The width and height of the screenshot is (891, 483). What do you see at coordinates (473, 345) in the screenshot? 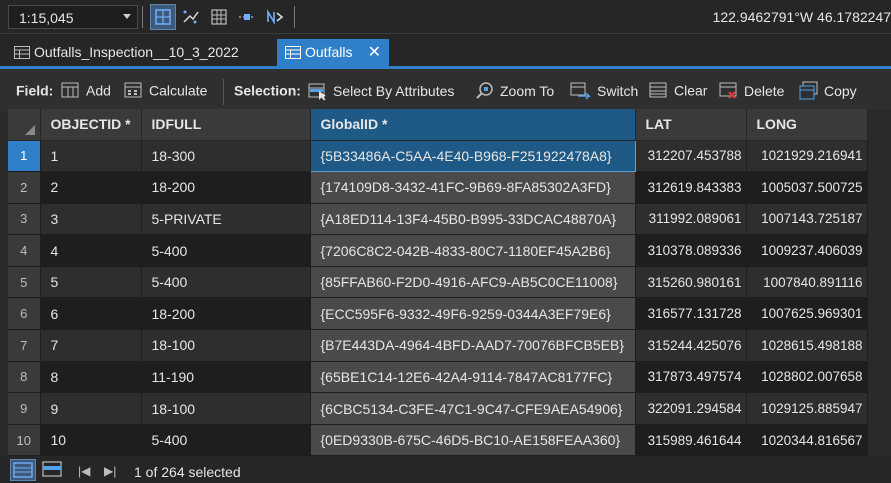
I see `cell-globalid: {B7E443DA-4964-4BFD-AAD7-70076BFCB5EB}` at bounding box center [473, 345].